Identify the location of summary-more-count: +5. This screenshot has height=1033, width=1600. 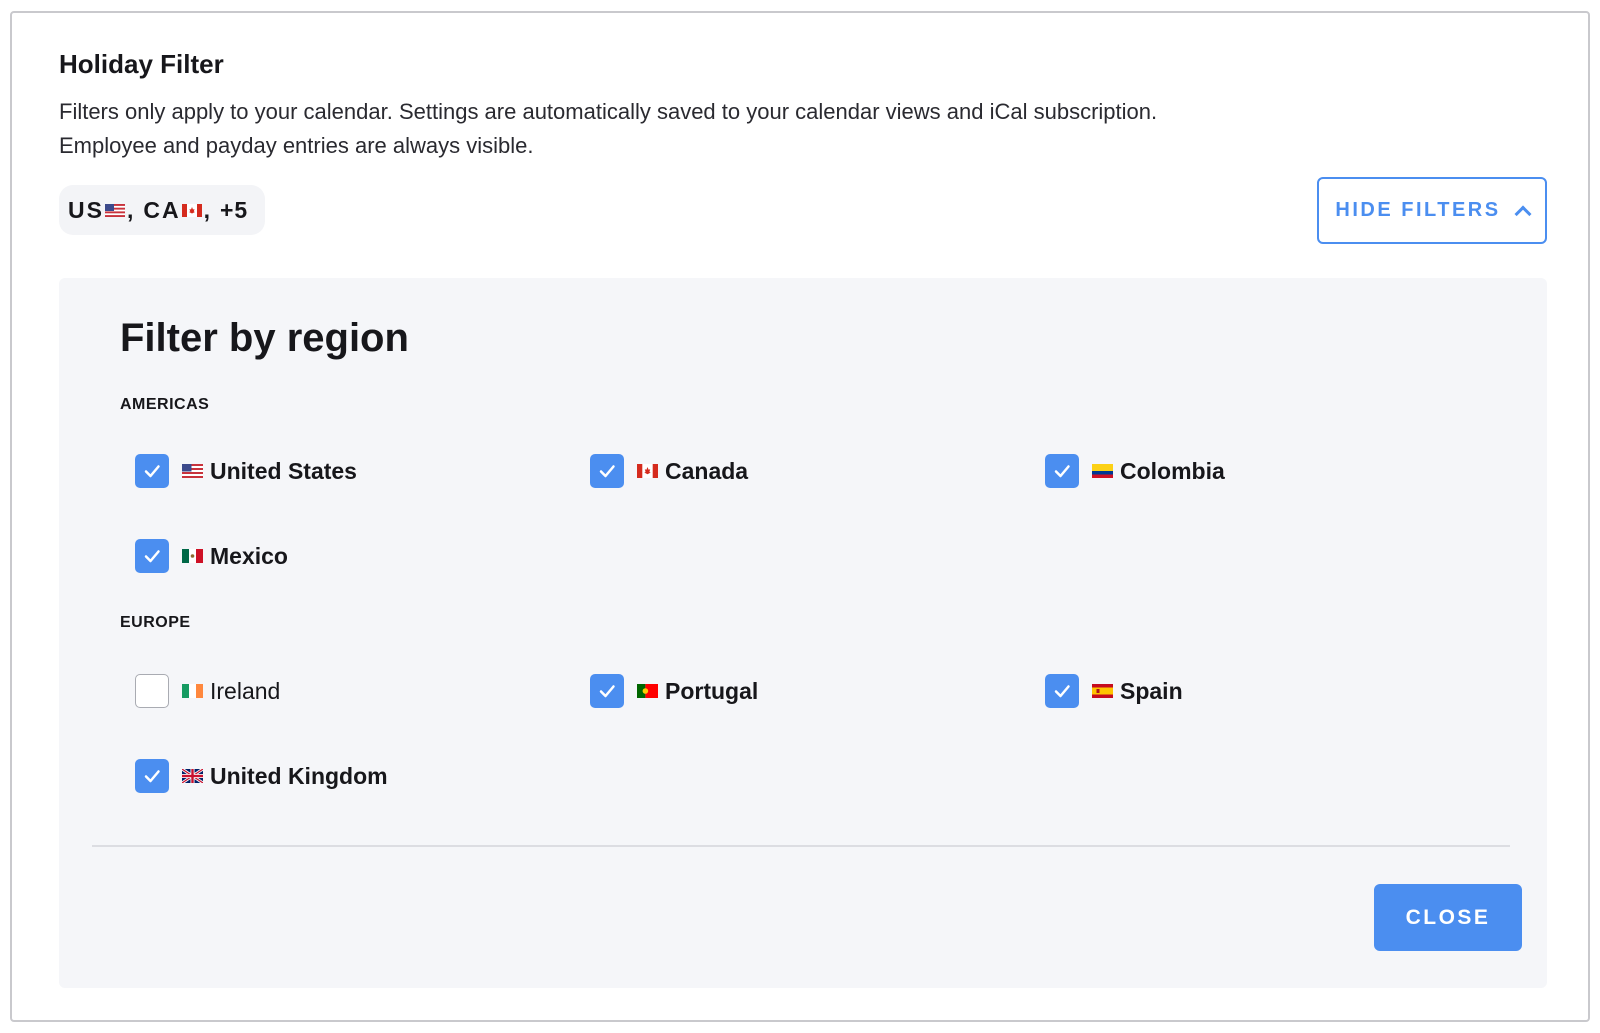
(234, 209).